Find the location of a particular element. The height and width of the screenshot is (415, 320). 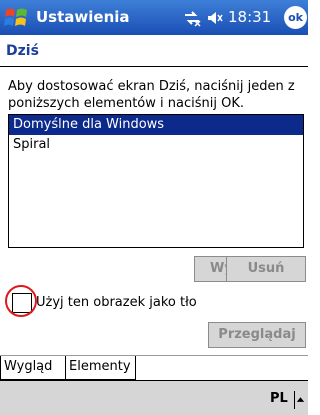

connectivity-icon is located at coordinates (192, 18).